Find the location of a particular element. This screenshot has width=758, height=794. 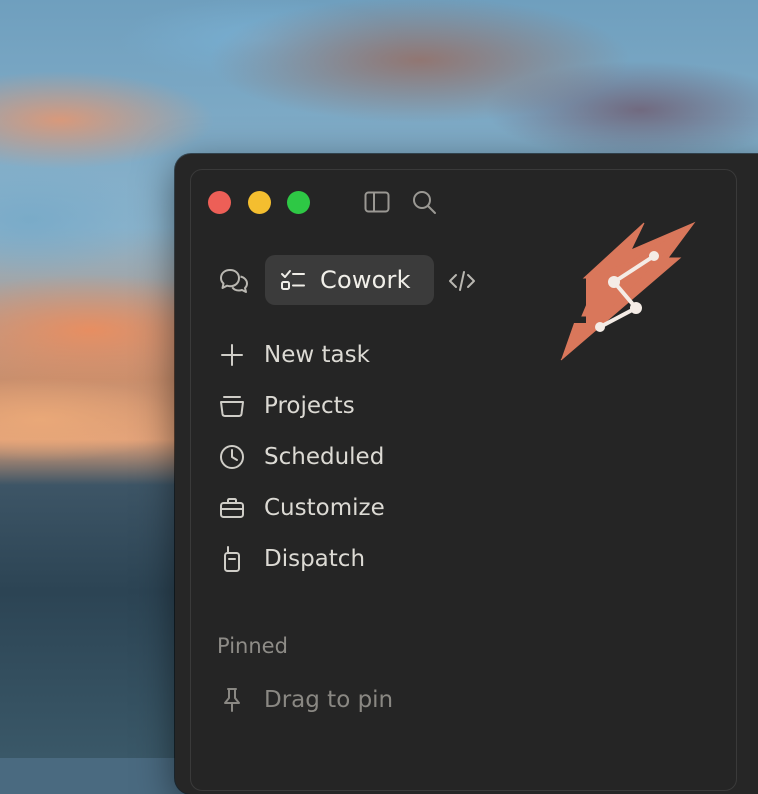

clock-icon is located at coordinates (232, 457).